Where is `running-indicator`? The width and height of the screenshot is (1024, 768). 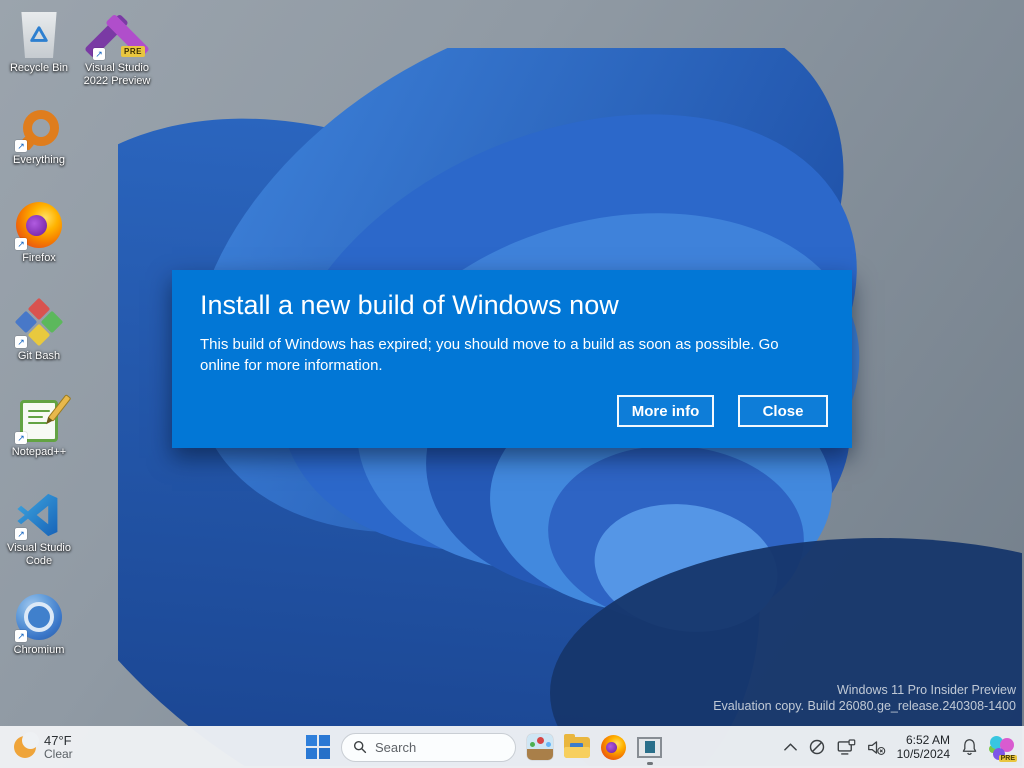
running-indicator is located at coordinates (649, 763).